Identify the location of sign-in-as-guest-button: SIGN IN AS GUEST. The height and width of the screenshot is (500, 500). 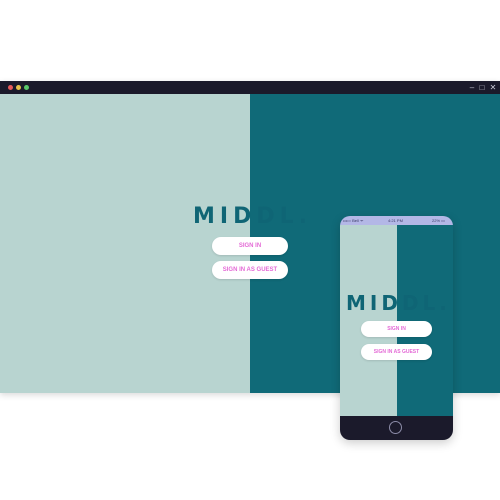
(250, 270).